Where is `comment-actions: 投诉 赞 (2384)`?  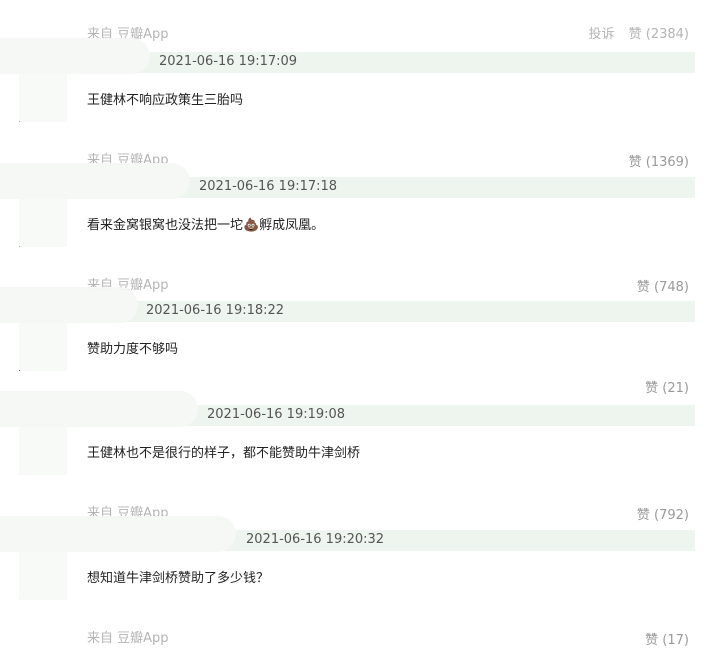 comment-actions: 投诉 赞 (2384) is located at coordinates (633, 32).